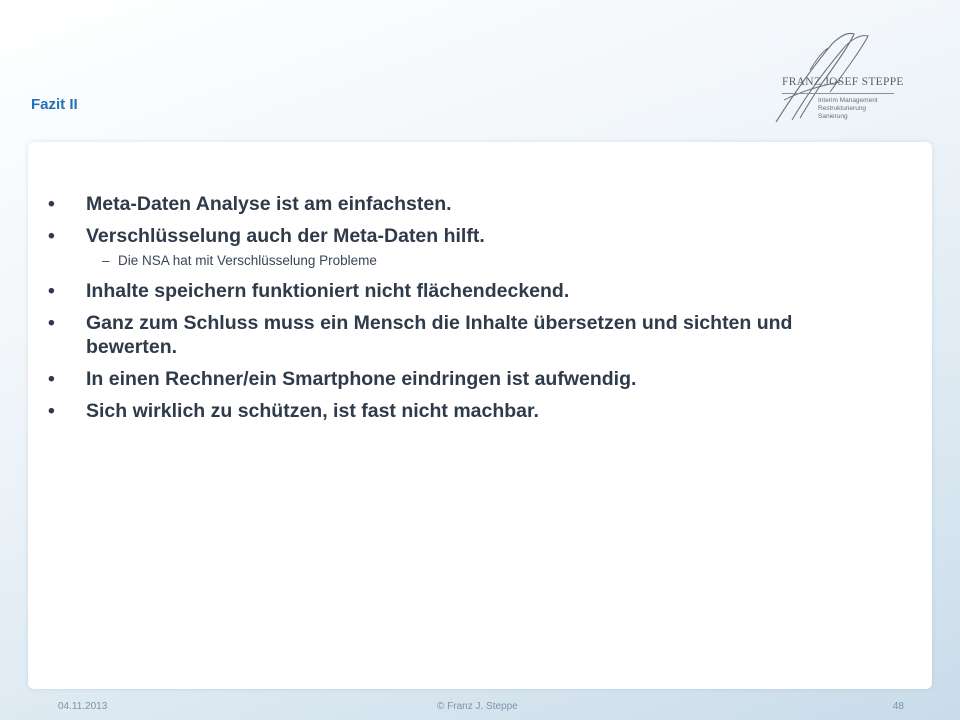 This screenshot has height=720, width=960. Describe the element at coordinates (247, 260) in the screenshot. I see `sub-bullet-text: Die NSA hat mit Verschlüsselung Probleme` at that location.